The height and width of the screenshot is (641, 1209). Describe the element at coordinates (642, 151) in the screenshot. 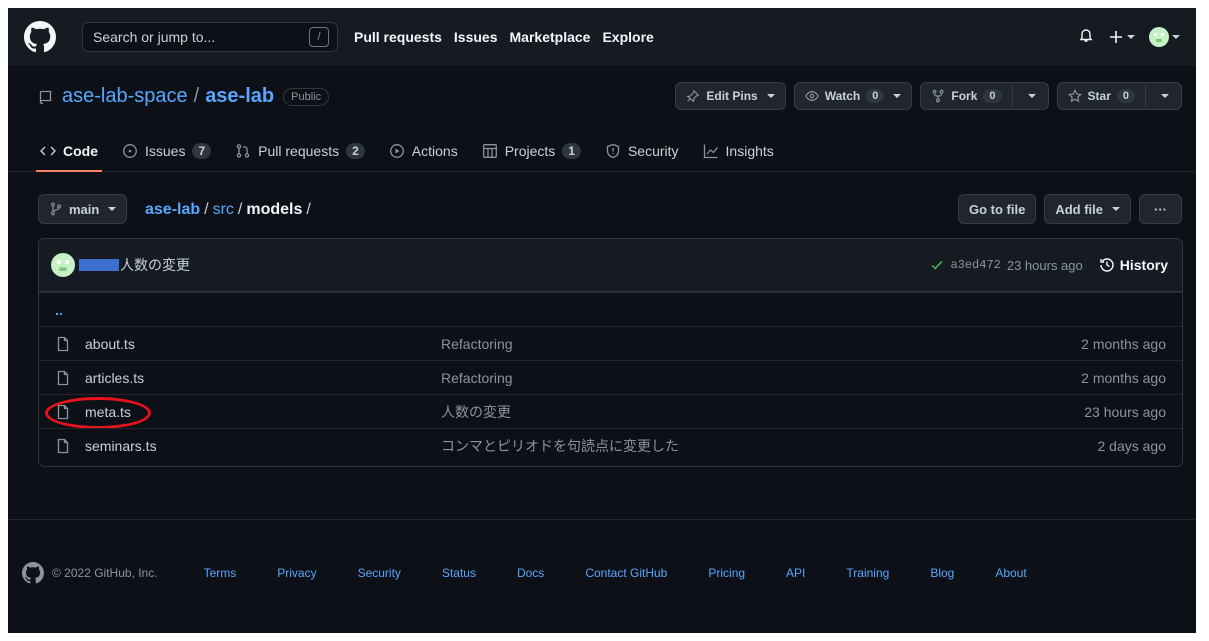

I see `tab-security: Security` at that location.